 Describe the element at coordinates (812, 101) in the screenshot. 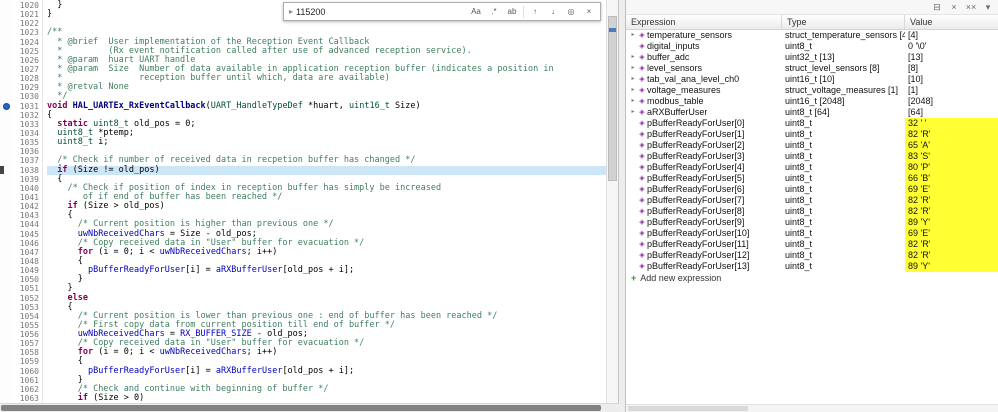

I see `expression-row: ▸ ◈ modbus_table uint16_t [2048] [2048]` at that location.